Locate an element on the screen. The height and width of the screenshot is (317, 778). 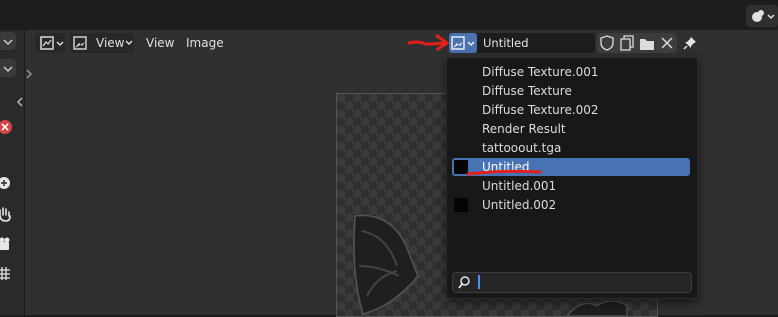
editor-type-button is located at coordinates (50, 43).